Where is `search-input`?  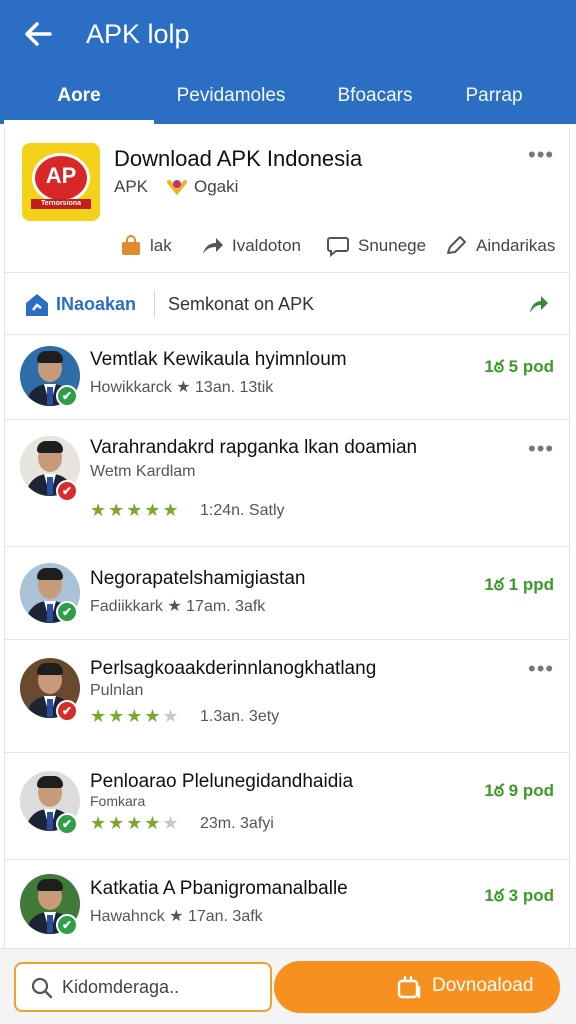
search-input is located at coordinates (162, 987).